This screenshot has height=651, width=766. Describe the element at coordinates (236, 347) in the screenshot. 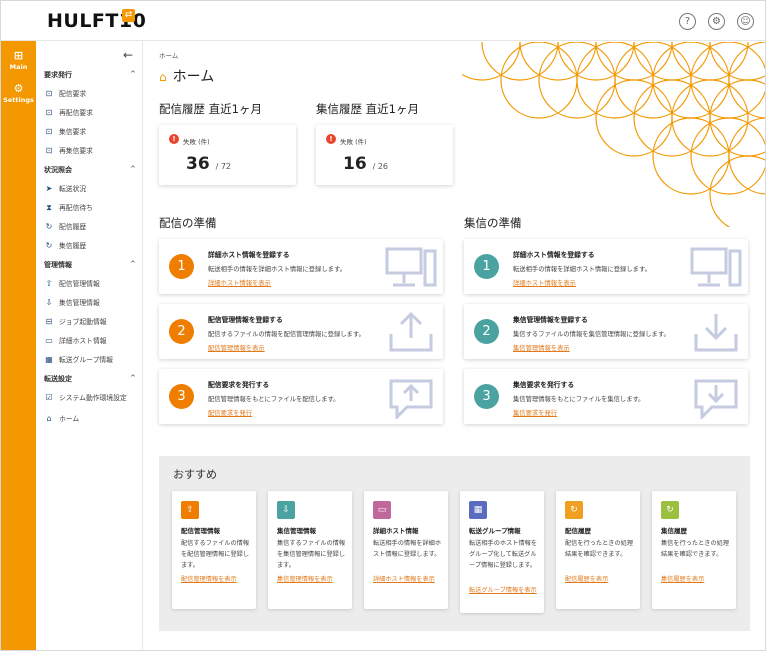

I see `step-link: 配信管理情報を表示` at that location.